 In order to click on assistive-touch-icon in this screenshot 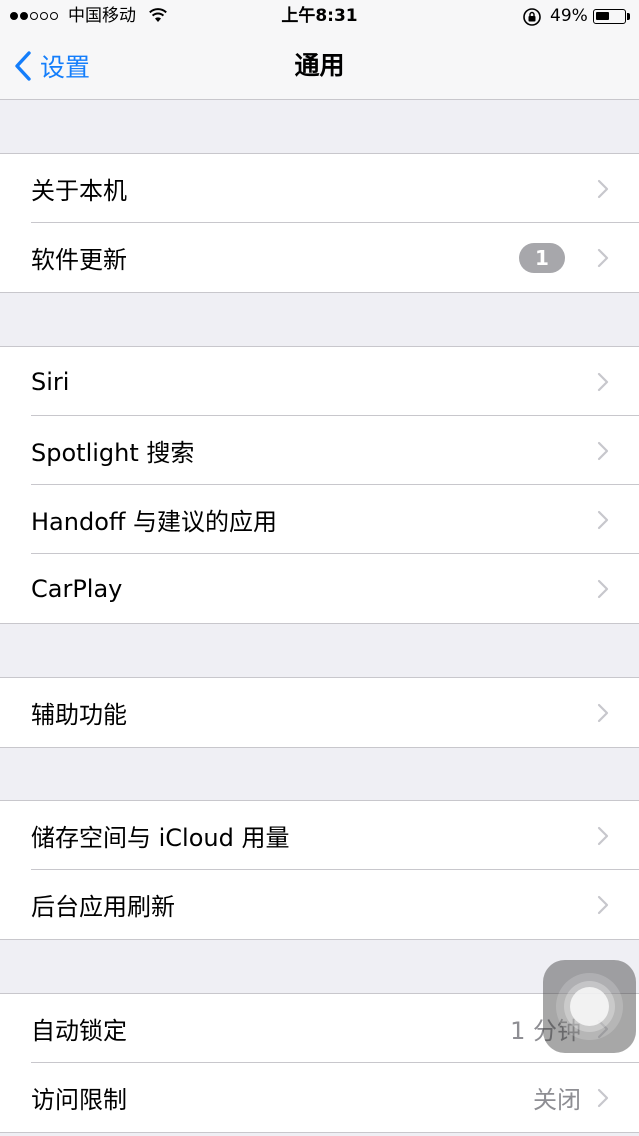, I will do `click(589, 1006)`.